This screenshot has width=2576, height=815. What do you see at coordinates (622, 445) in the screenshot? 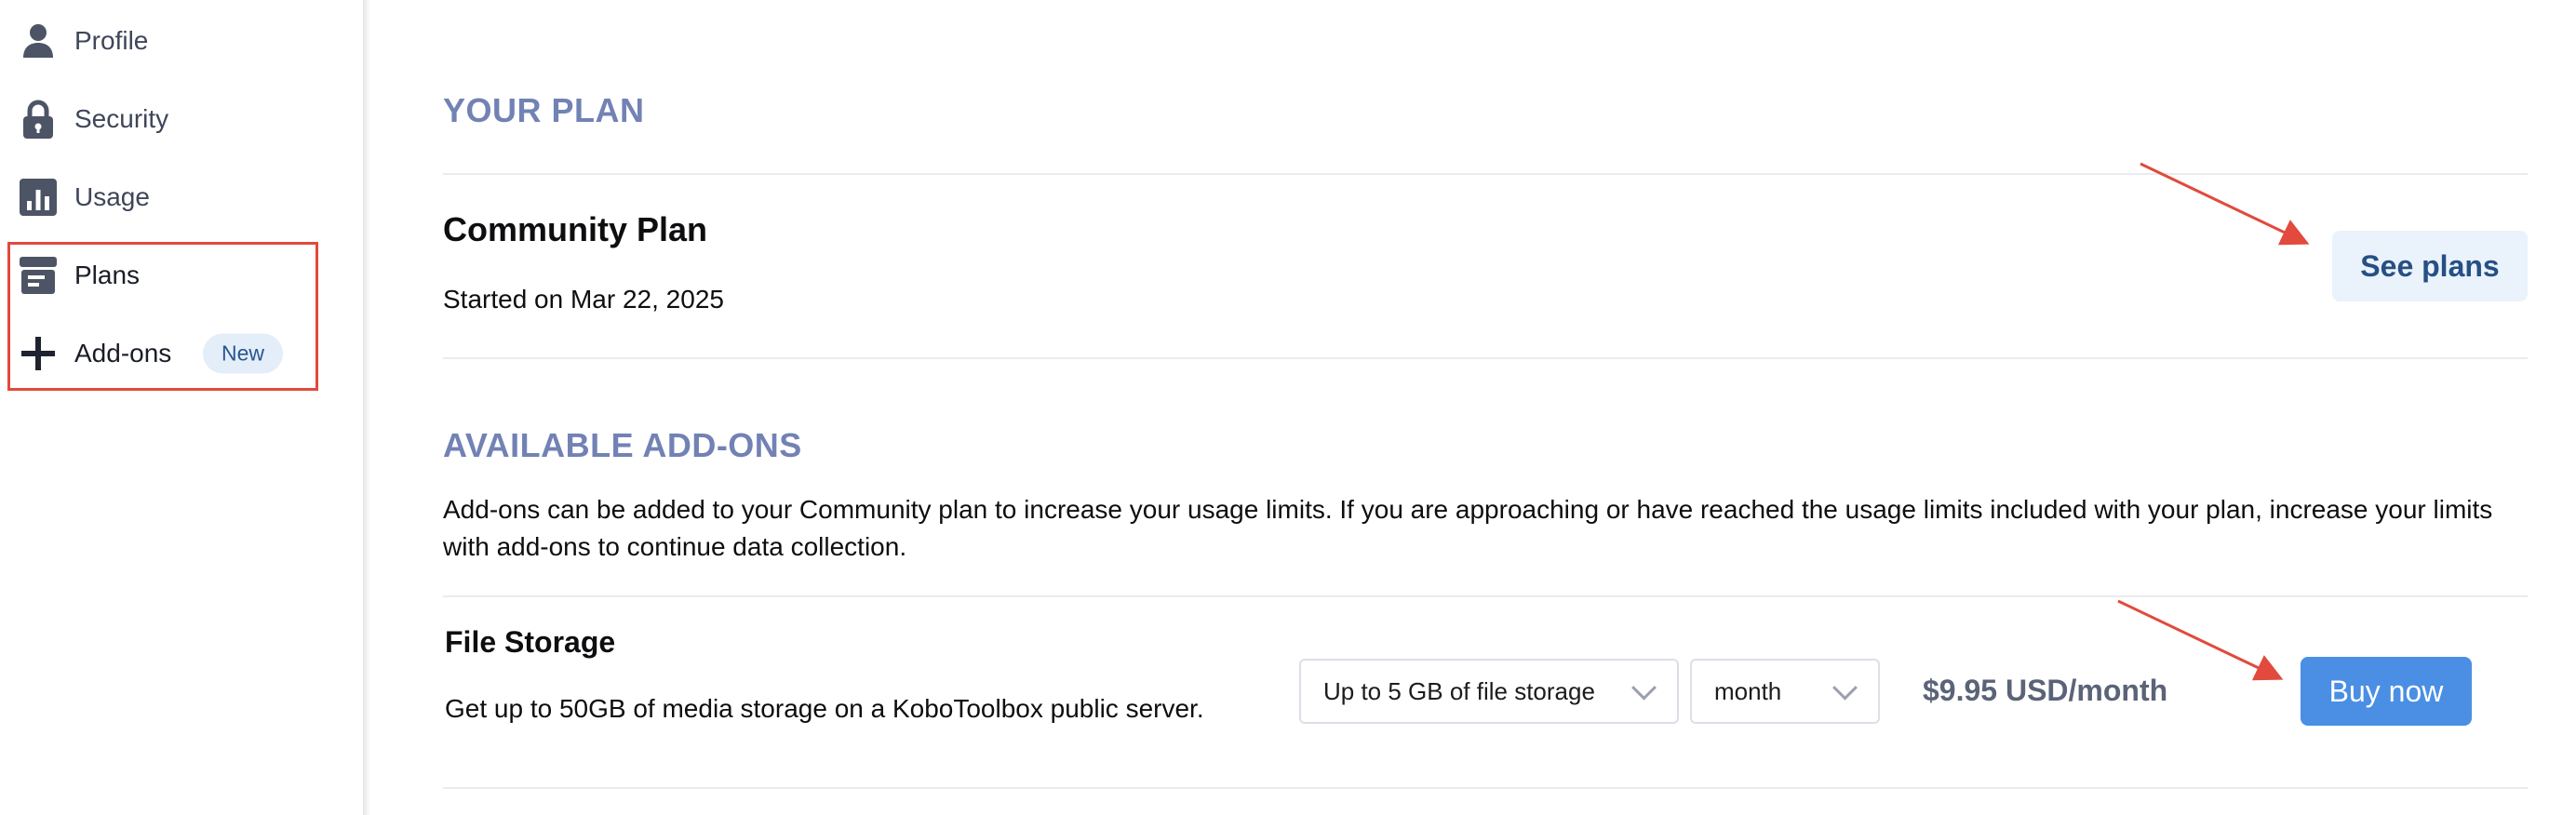
I see `available-add-ons-heading: AVAILABLE ADD-ONS` at bounding box center [622, 445].